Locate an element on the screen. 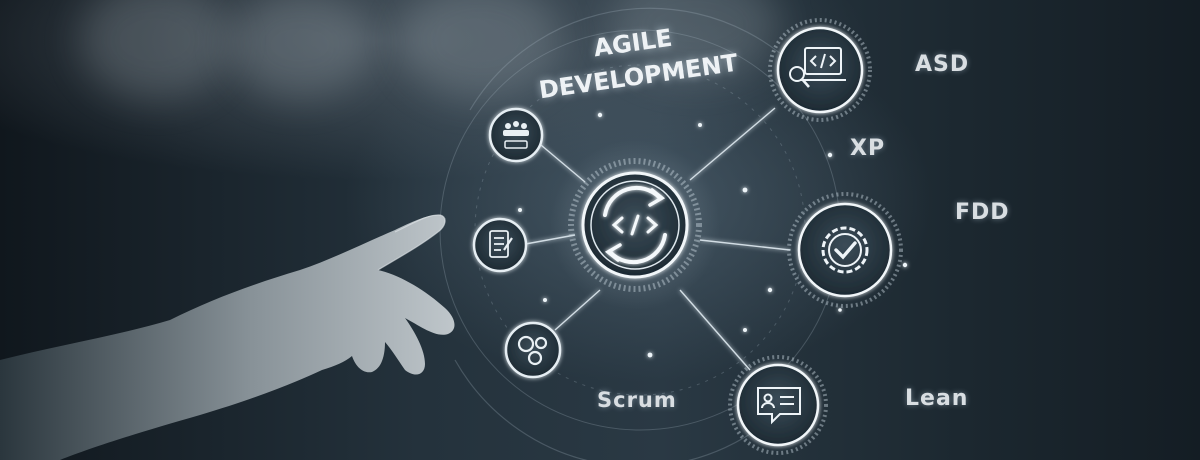 Image resolution: width=1200 pixels, height=460 pixels. quality-badge-icon is located at coordinates (845, 250).